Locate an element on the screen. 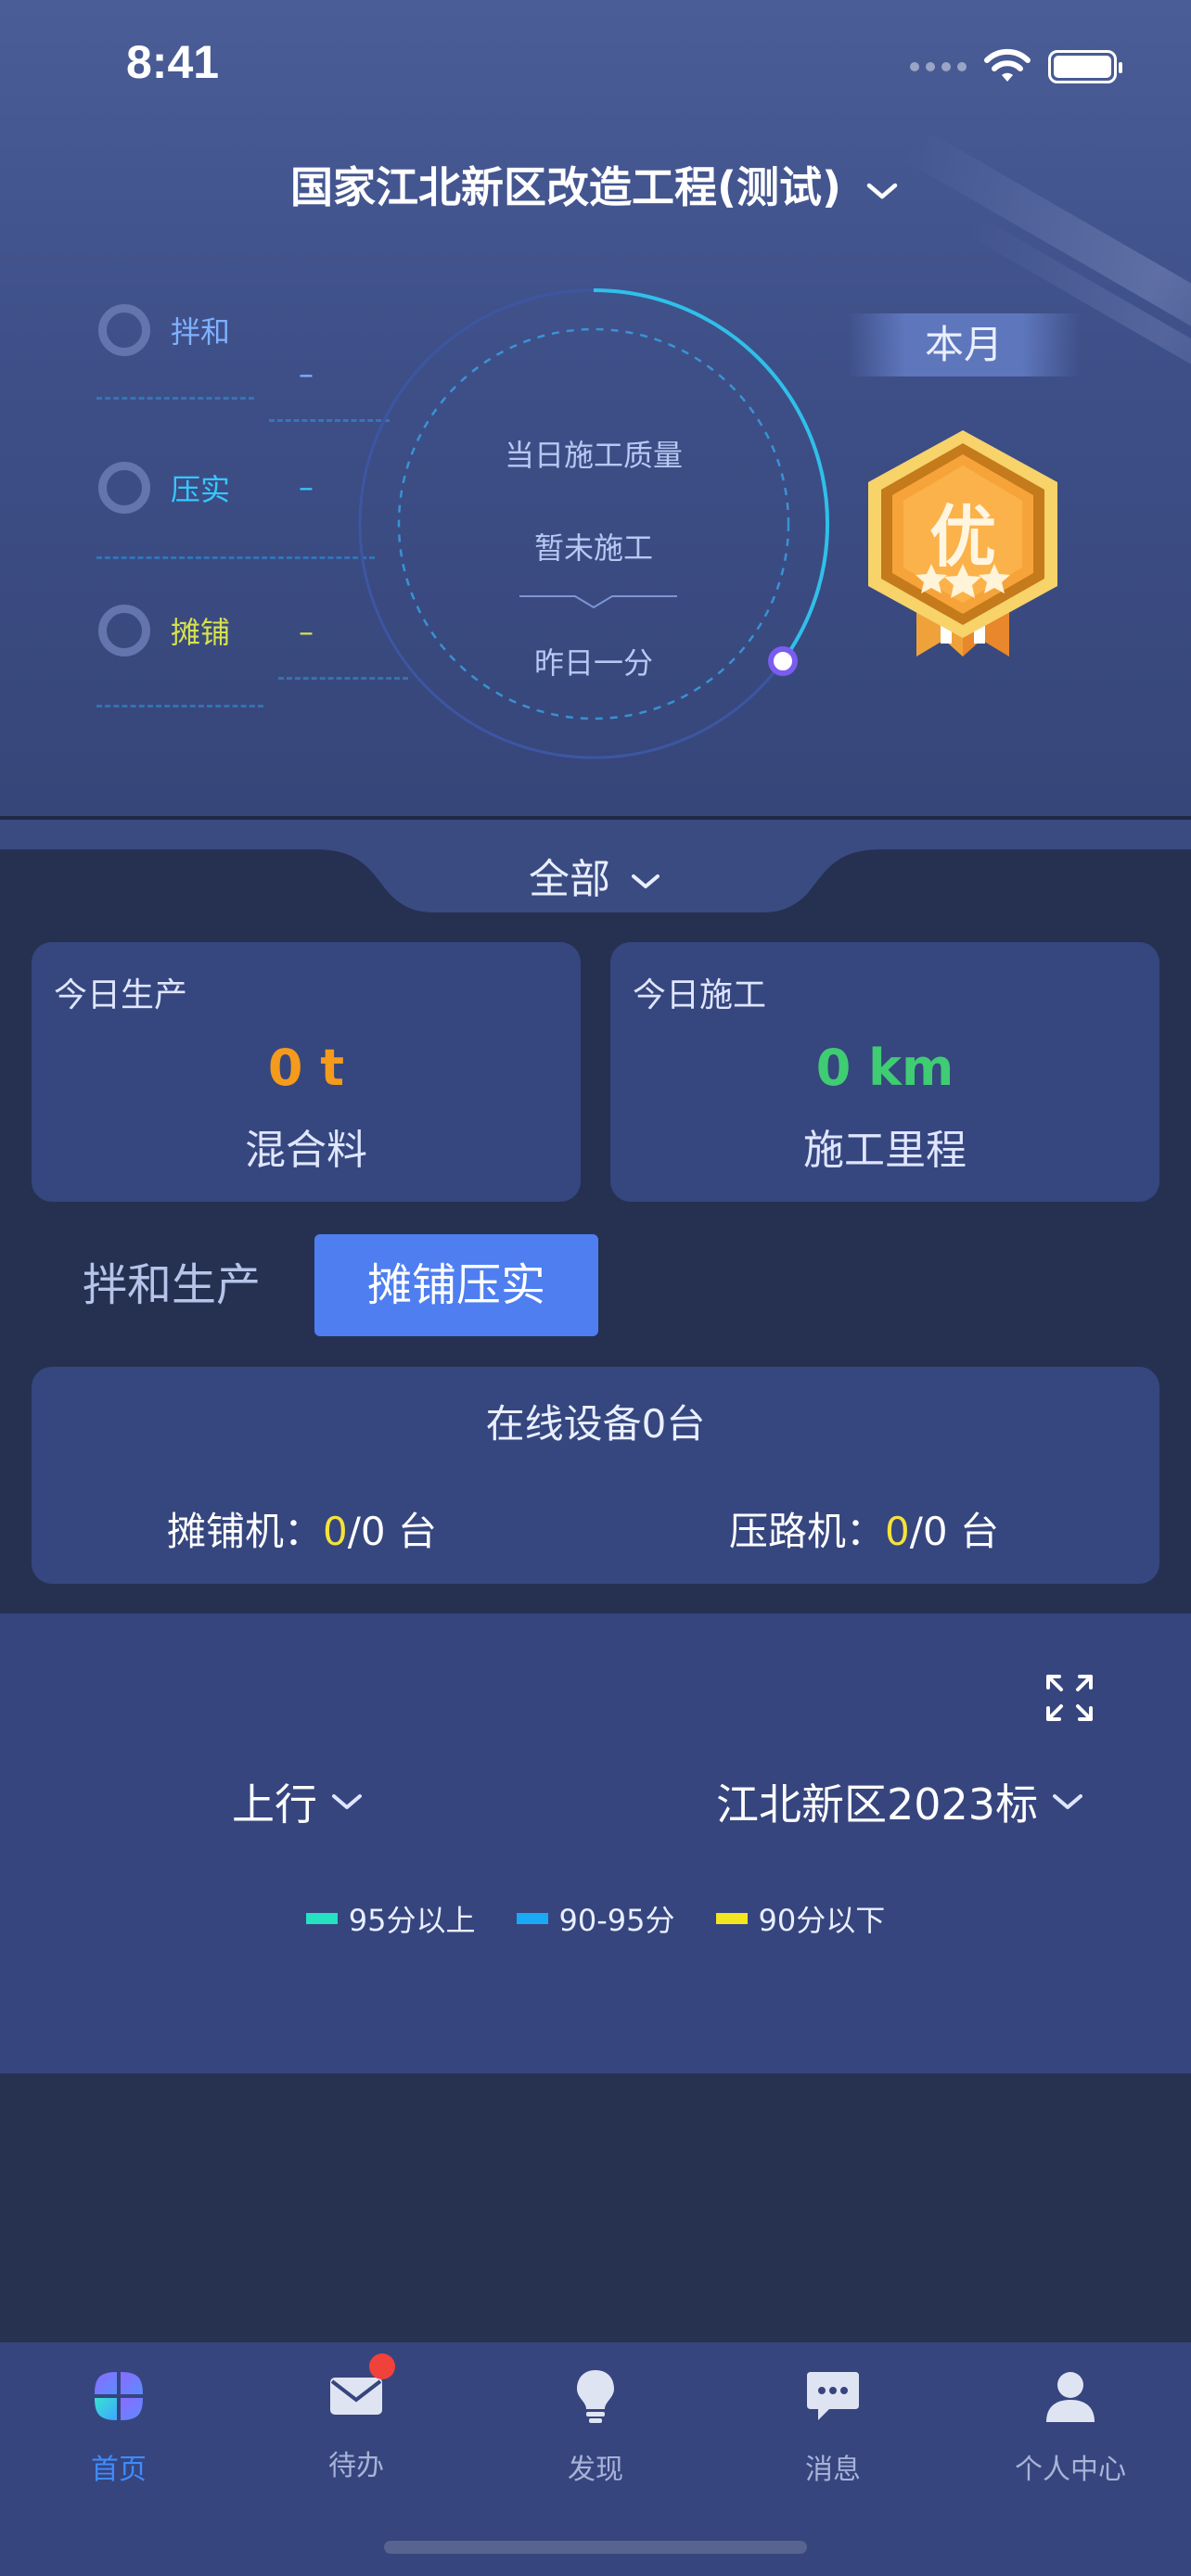 This screenshot has height=2576, width=1191. notification-badge is located at coordinates (382, 2366).